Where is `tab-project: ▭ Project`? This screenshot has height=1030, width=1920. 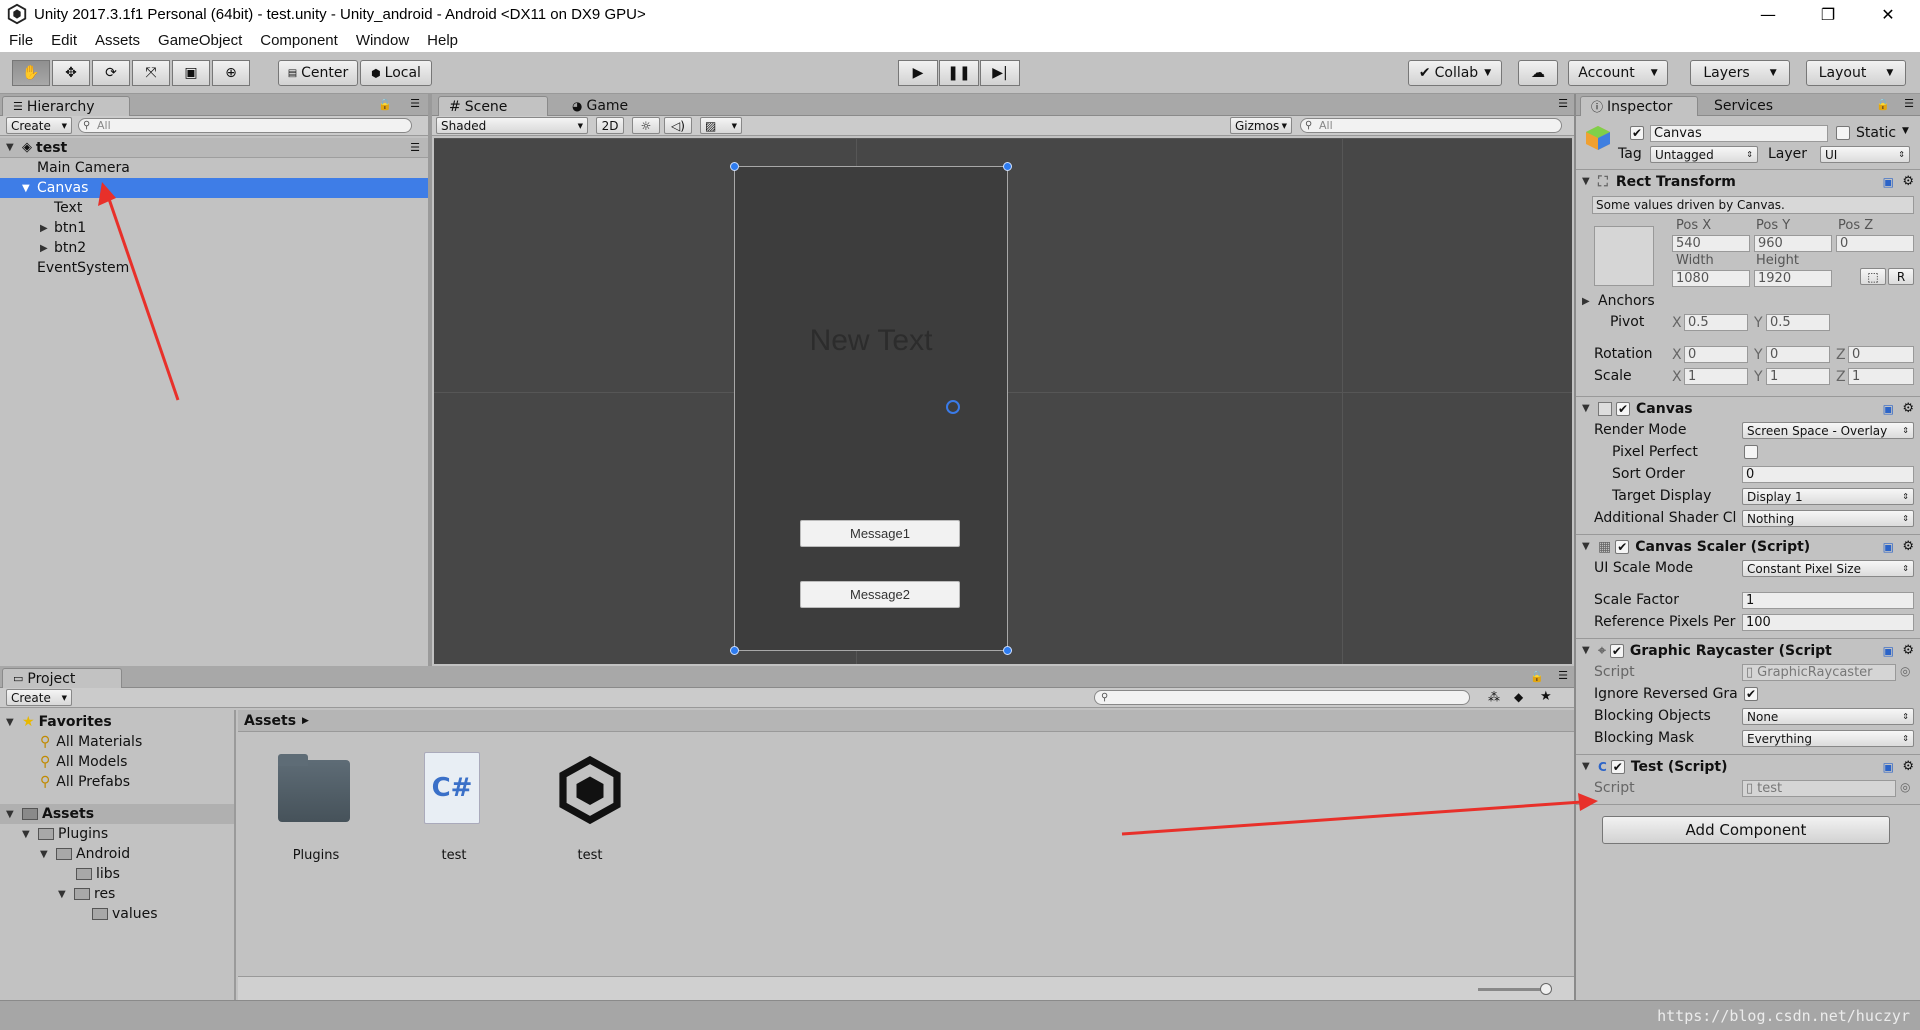
tab-project: ▭ Project is located at coordinates (62, 678).